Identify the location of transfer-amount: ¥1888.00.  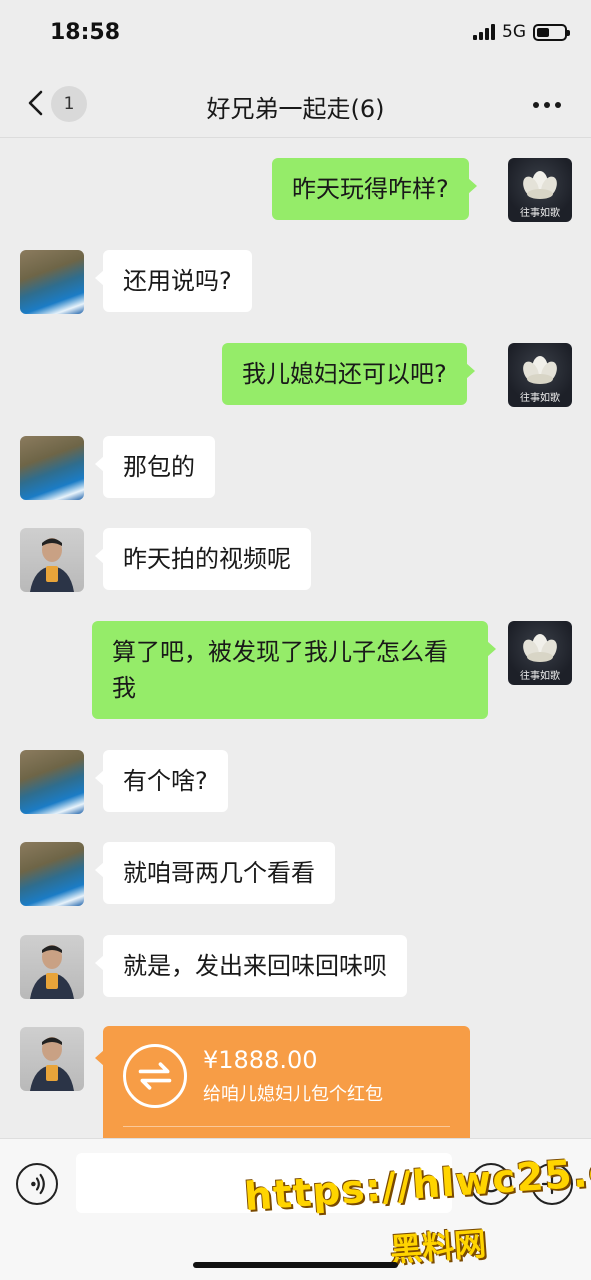
(260, 1060).